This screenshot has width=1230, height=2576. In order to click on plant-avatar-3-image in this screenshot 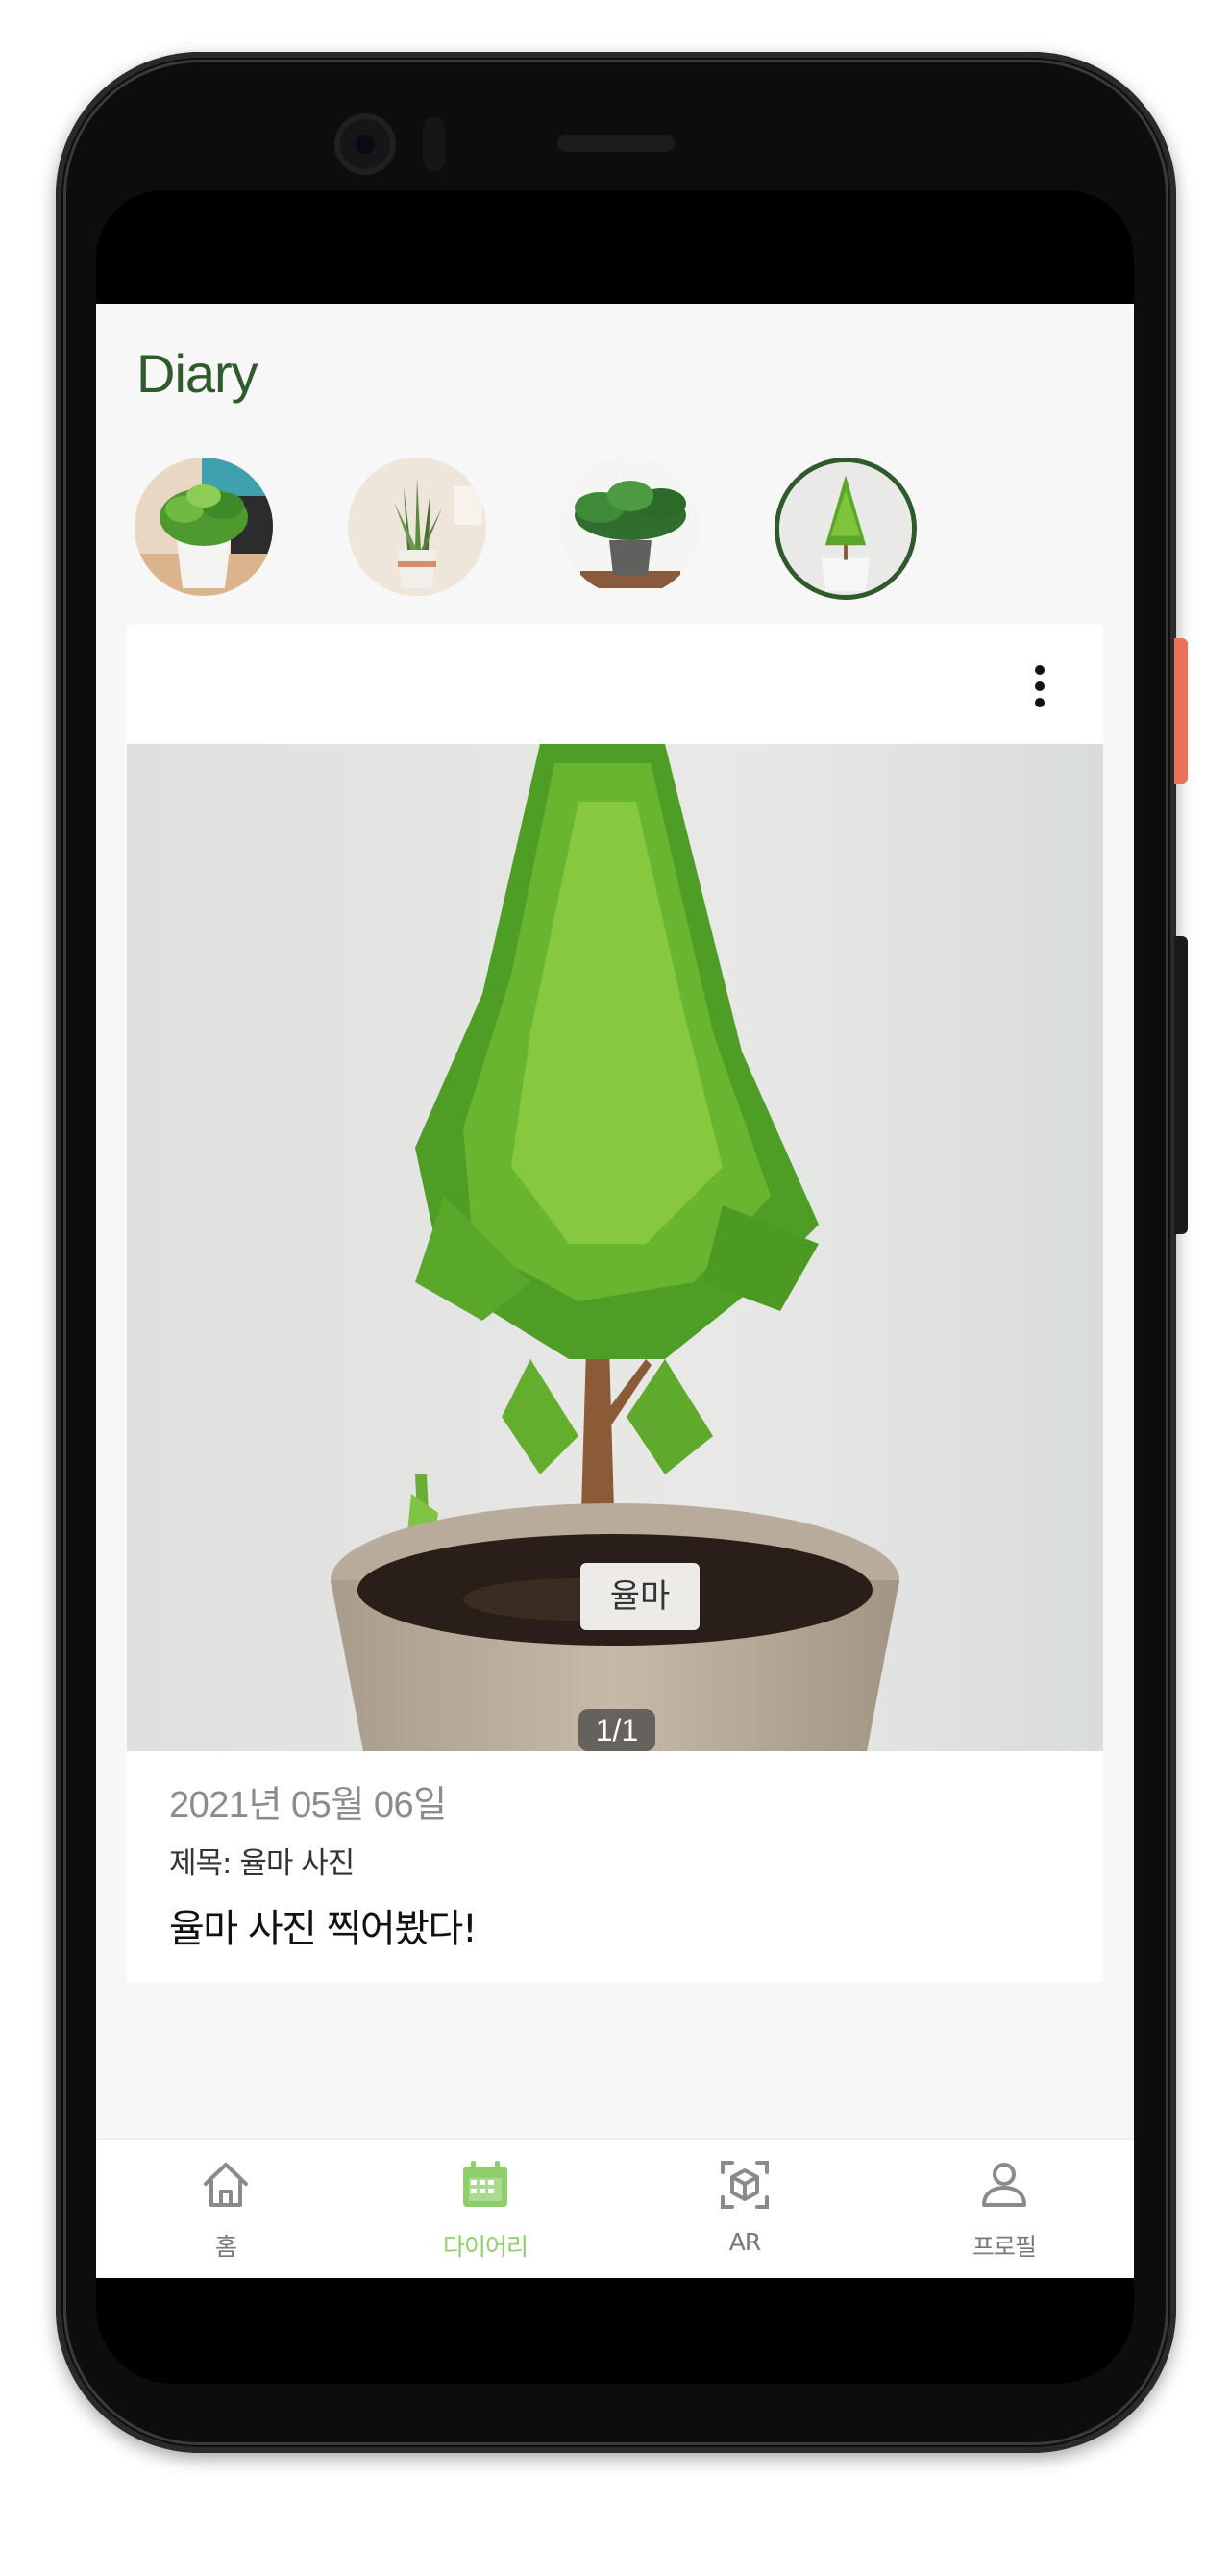, I will do `click(631, 527)`.